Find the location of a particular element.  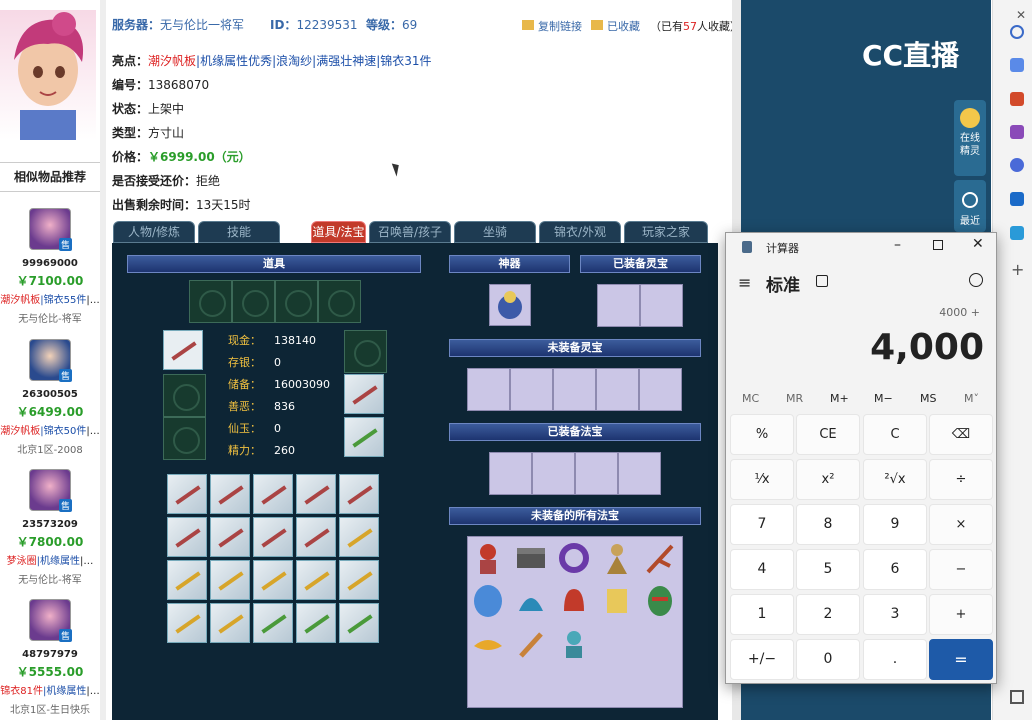

search-icon is located at coordinates (1017, 32).